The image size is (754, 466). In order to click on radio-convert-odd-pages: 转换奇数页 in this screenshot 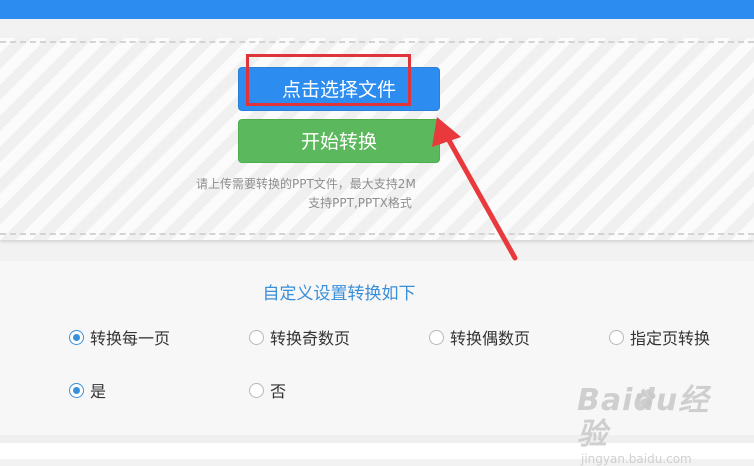, I will do `click(299, 337)`.